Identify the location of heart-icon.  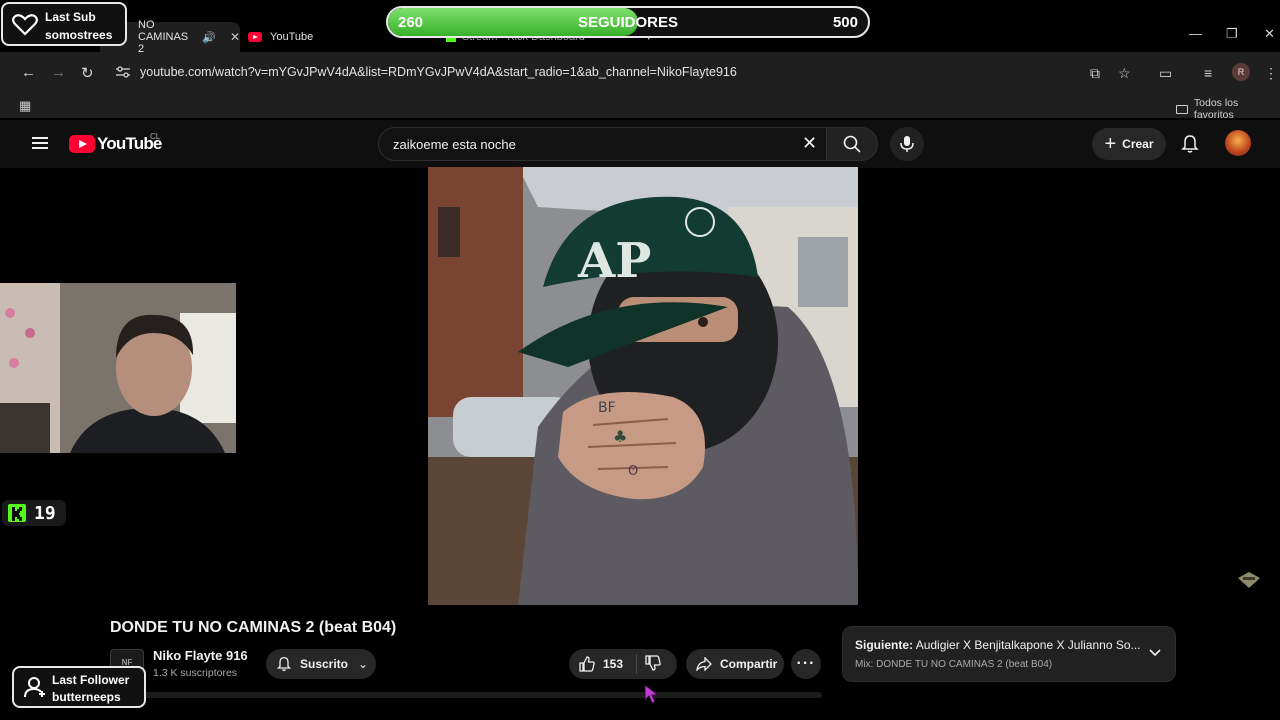
(25, 25).